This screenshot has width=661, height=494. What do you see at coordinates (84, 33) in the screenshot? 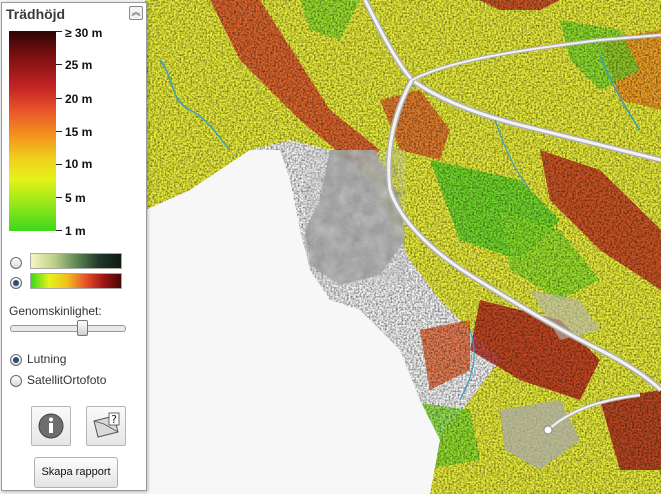
I see `legend-label-30: ≥ 30 m` at bounding box center [84, 33].